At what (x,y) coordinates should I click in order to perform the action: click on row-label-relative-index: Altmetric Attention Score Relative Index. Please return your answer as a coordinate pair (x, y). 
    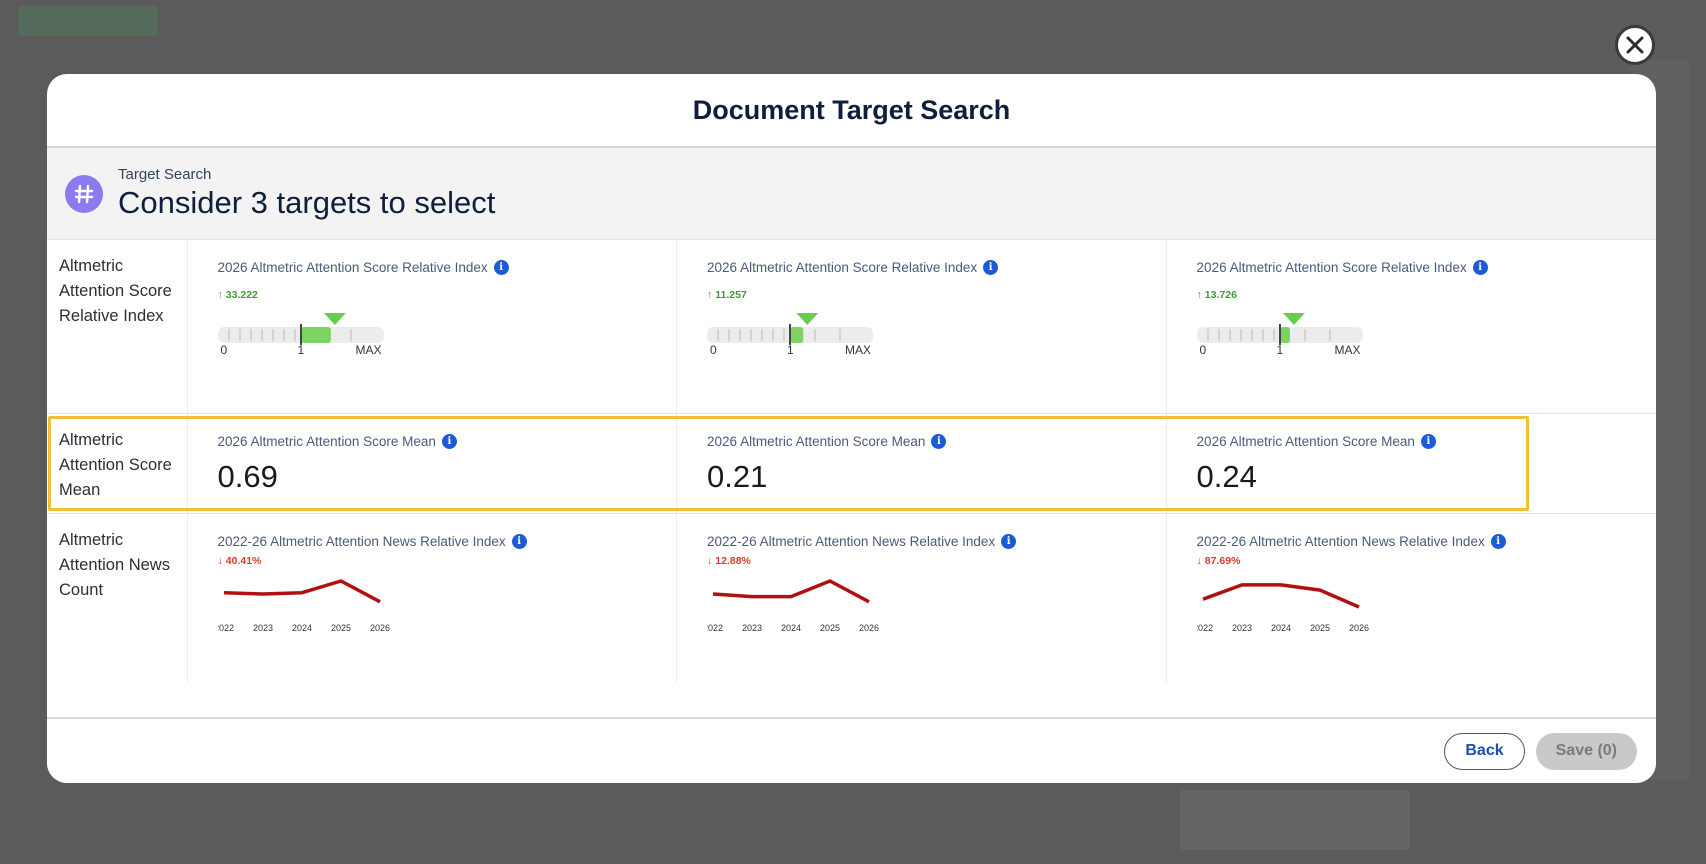
    Looking at the image, I should click on (117, 326).